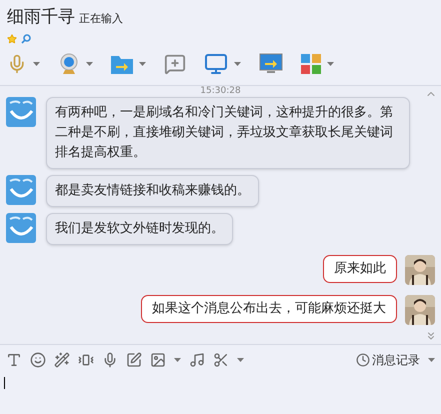 The image size is (441, 414). What do you see at coordinates (197, 360) in the screenshot?
I see `music-icon` at bounding box center [197, 360].